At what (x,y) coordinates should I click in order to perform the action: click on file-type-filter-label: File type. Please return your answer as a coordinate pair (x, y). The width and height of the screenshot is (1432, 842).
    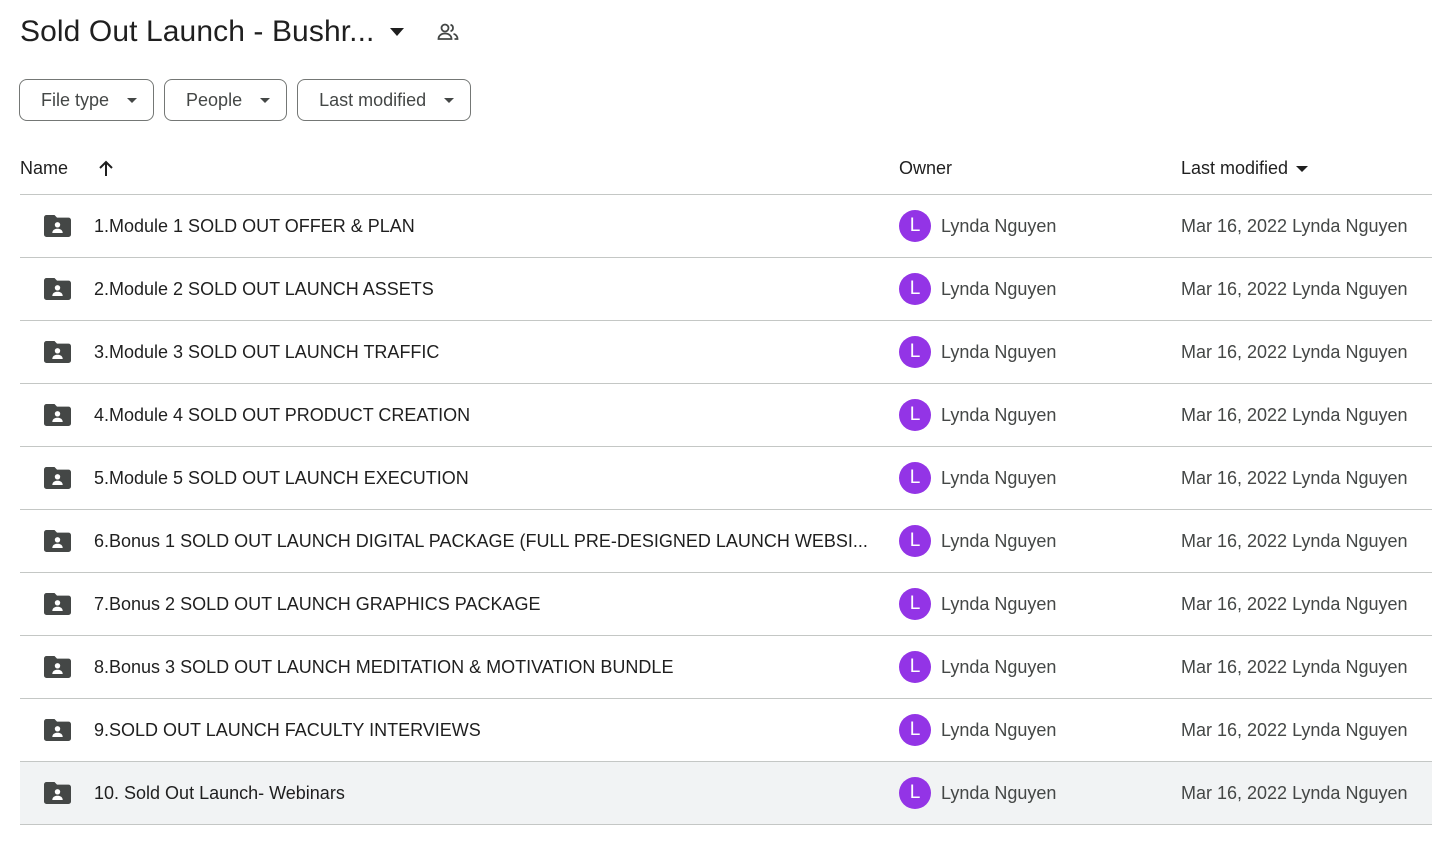
    Looking at the image, I should click on (75, 99).